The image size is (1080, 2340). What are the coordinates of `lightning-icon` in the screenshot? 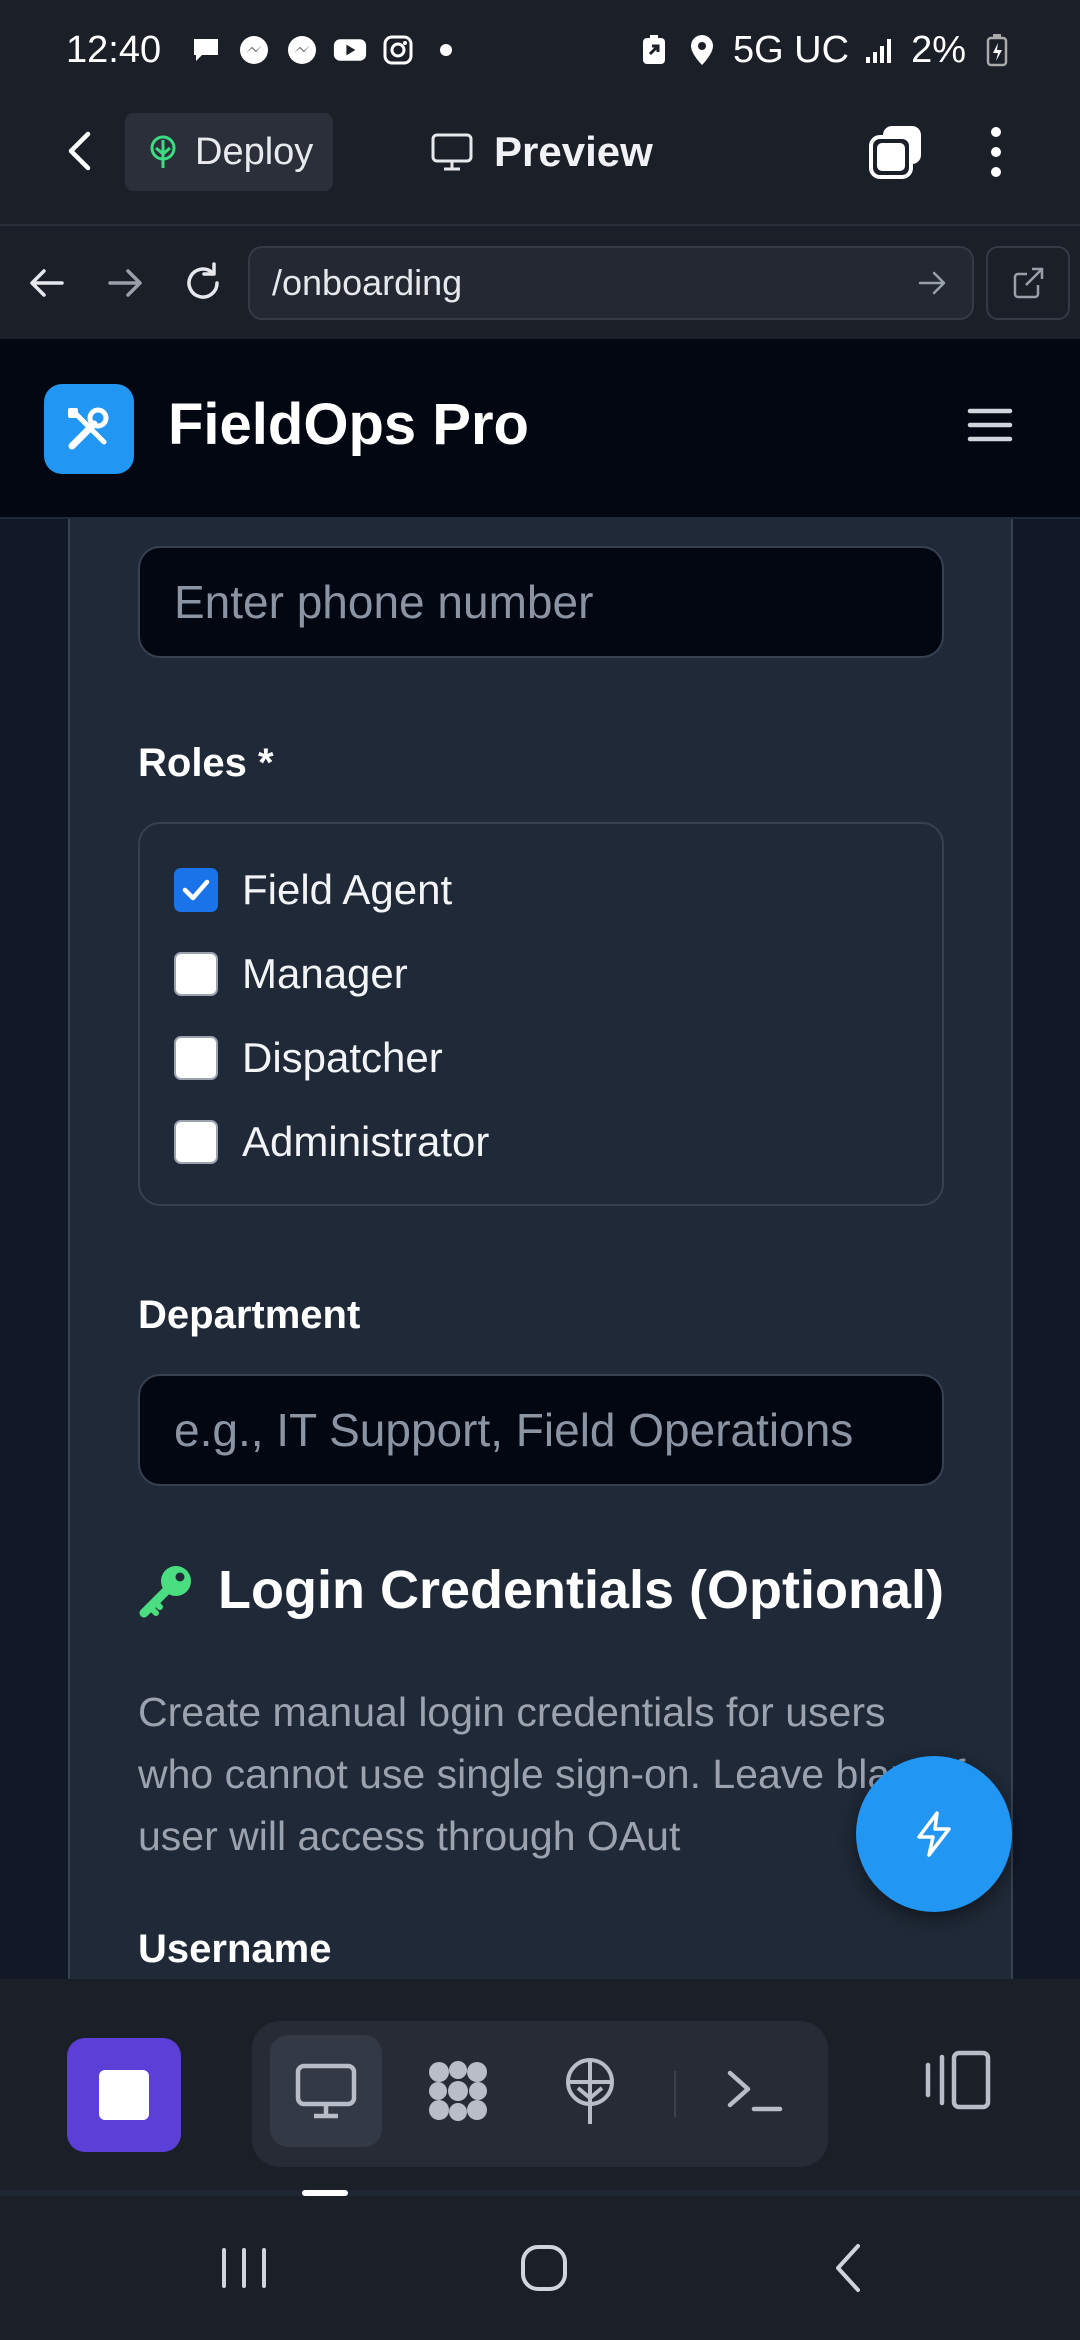 It's located at (934, 1834).